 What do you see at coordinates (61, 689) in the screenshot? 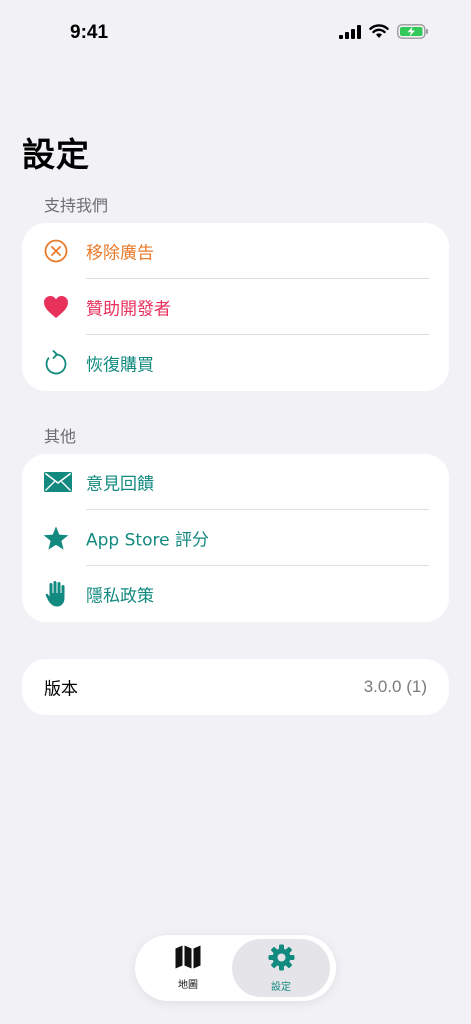
I see `version-label: 版本` at bounding box center [61, 689].